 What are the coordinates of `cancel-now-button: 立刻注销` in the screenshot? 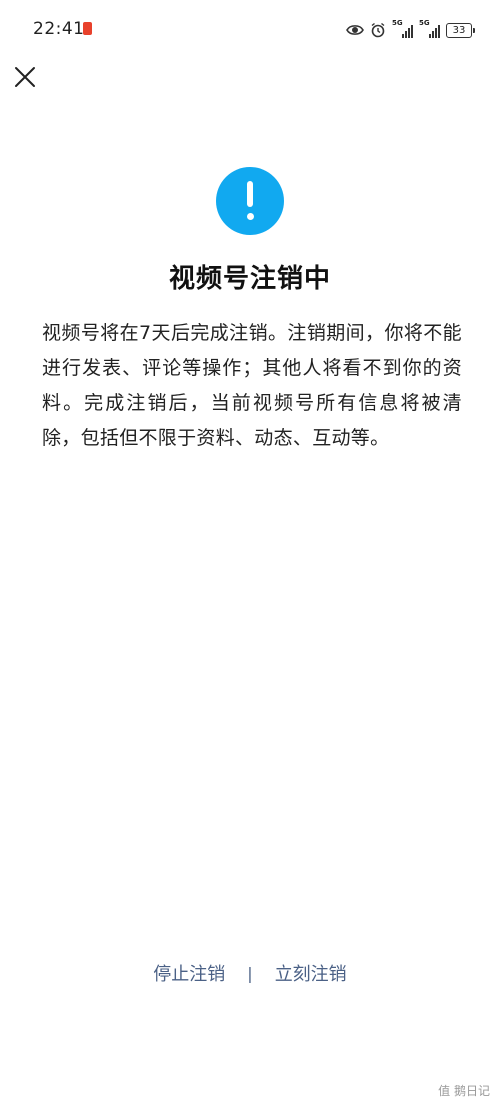 It's located at (311, 973).